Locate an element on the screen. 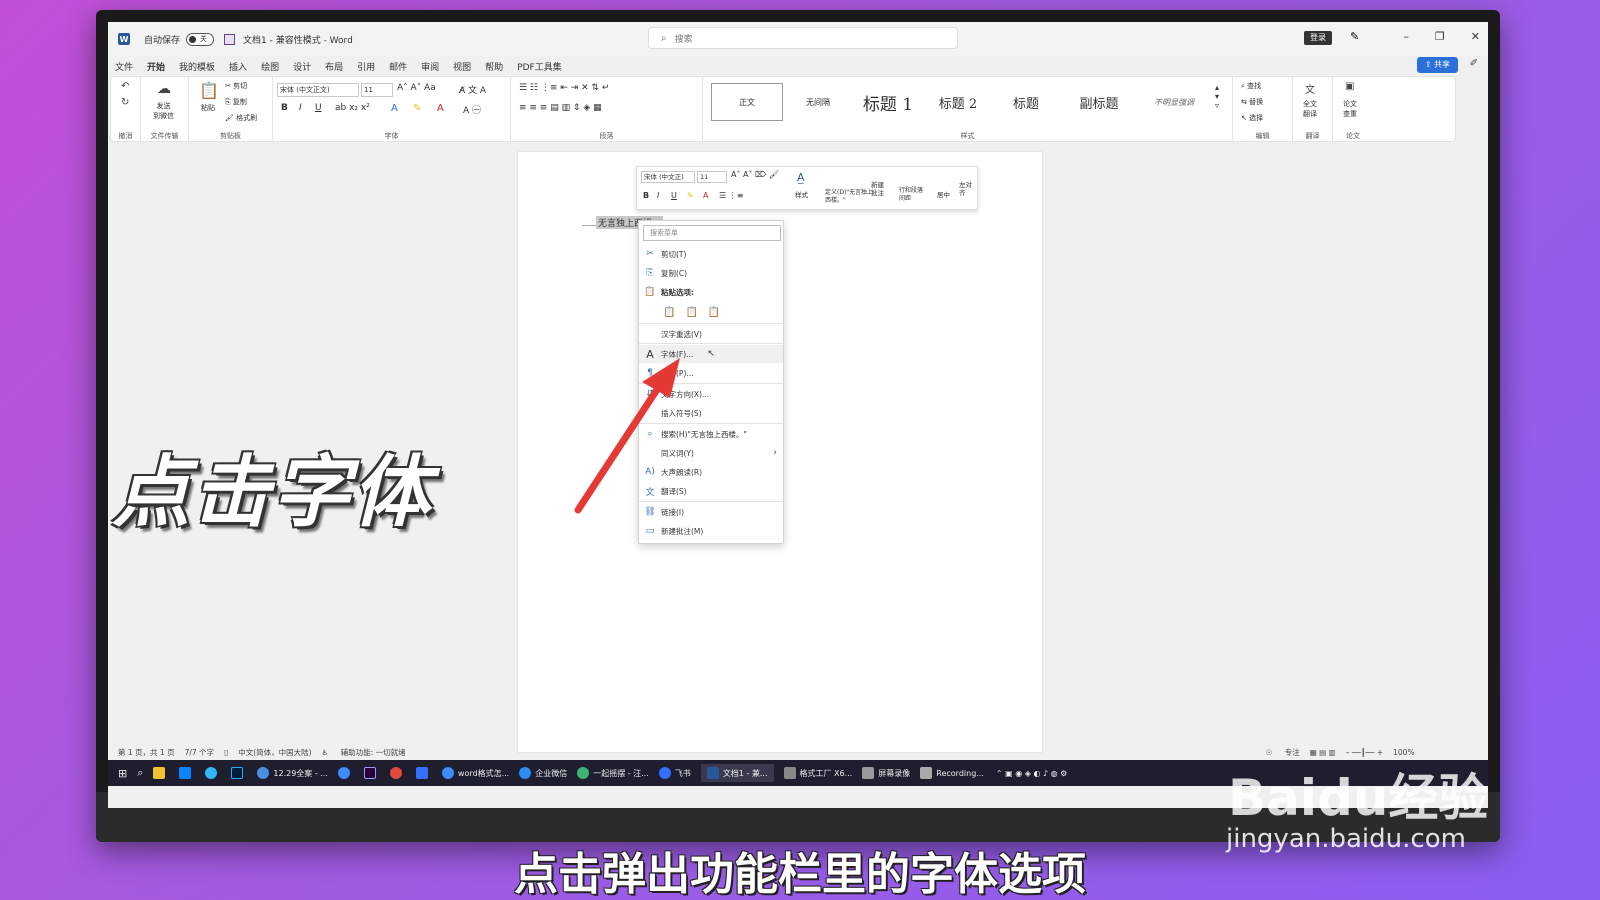 This screenshot has height=900, width=1600. video-subtitle: 点击弹出功能栏里的字体选项 is located at coordinates (800, 874).